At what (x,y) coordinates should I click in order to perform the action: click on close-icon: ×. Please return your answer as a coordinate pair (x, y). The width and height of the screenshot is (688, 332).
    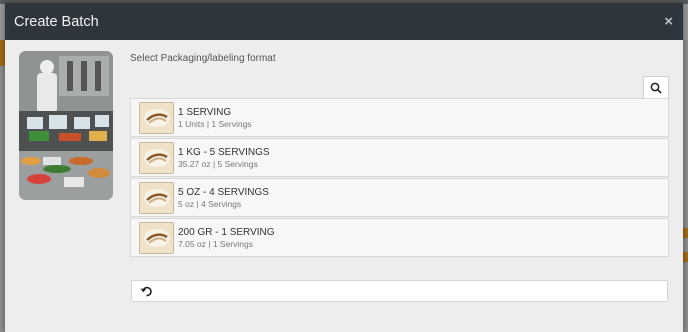
    Looking at the image, I should click on (668, 21).